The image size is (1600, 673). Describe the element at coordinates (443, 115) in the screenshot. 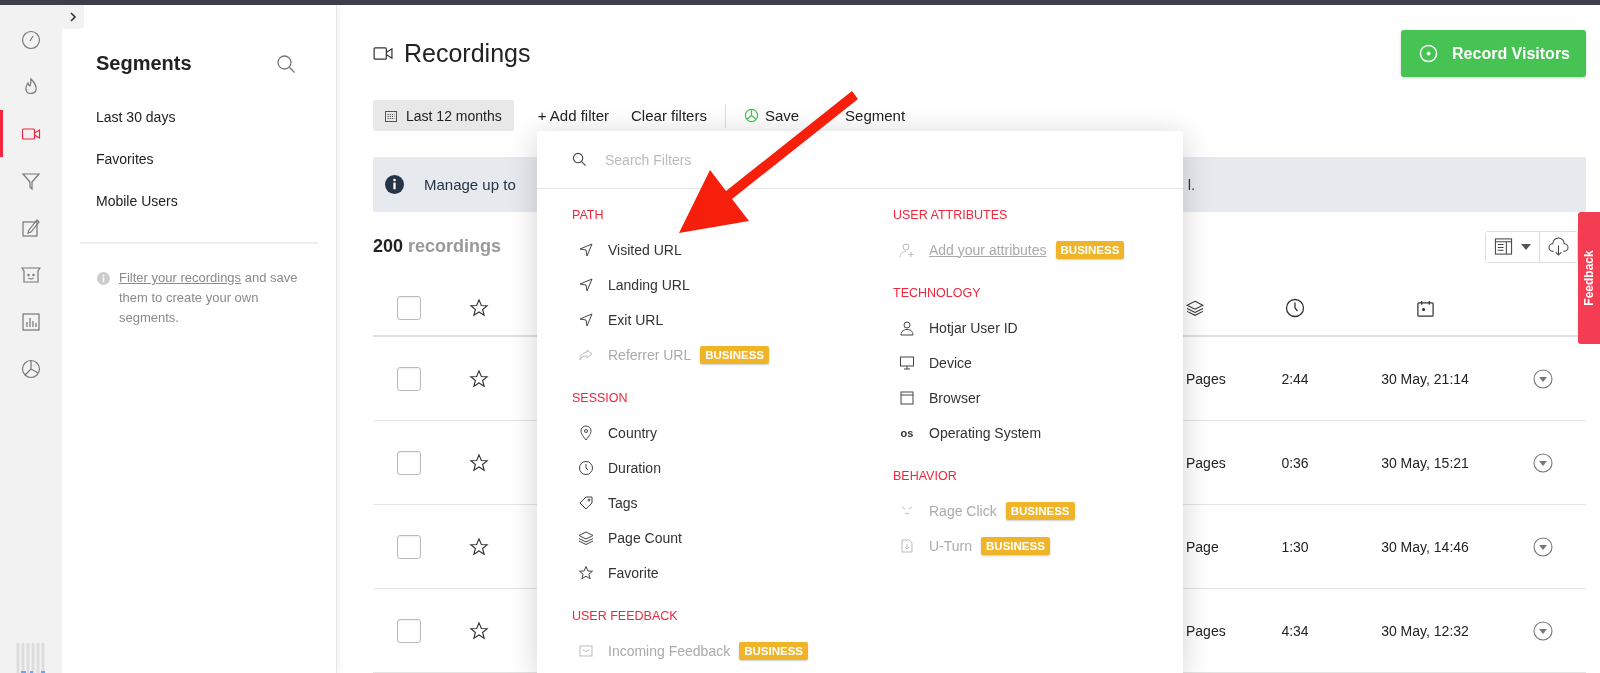

I see `date-range-button: Last 12 months` at that location.